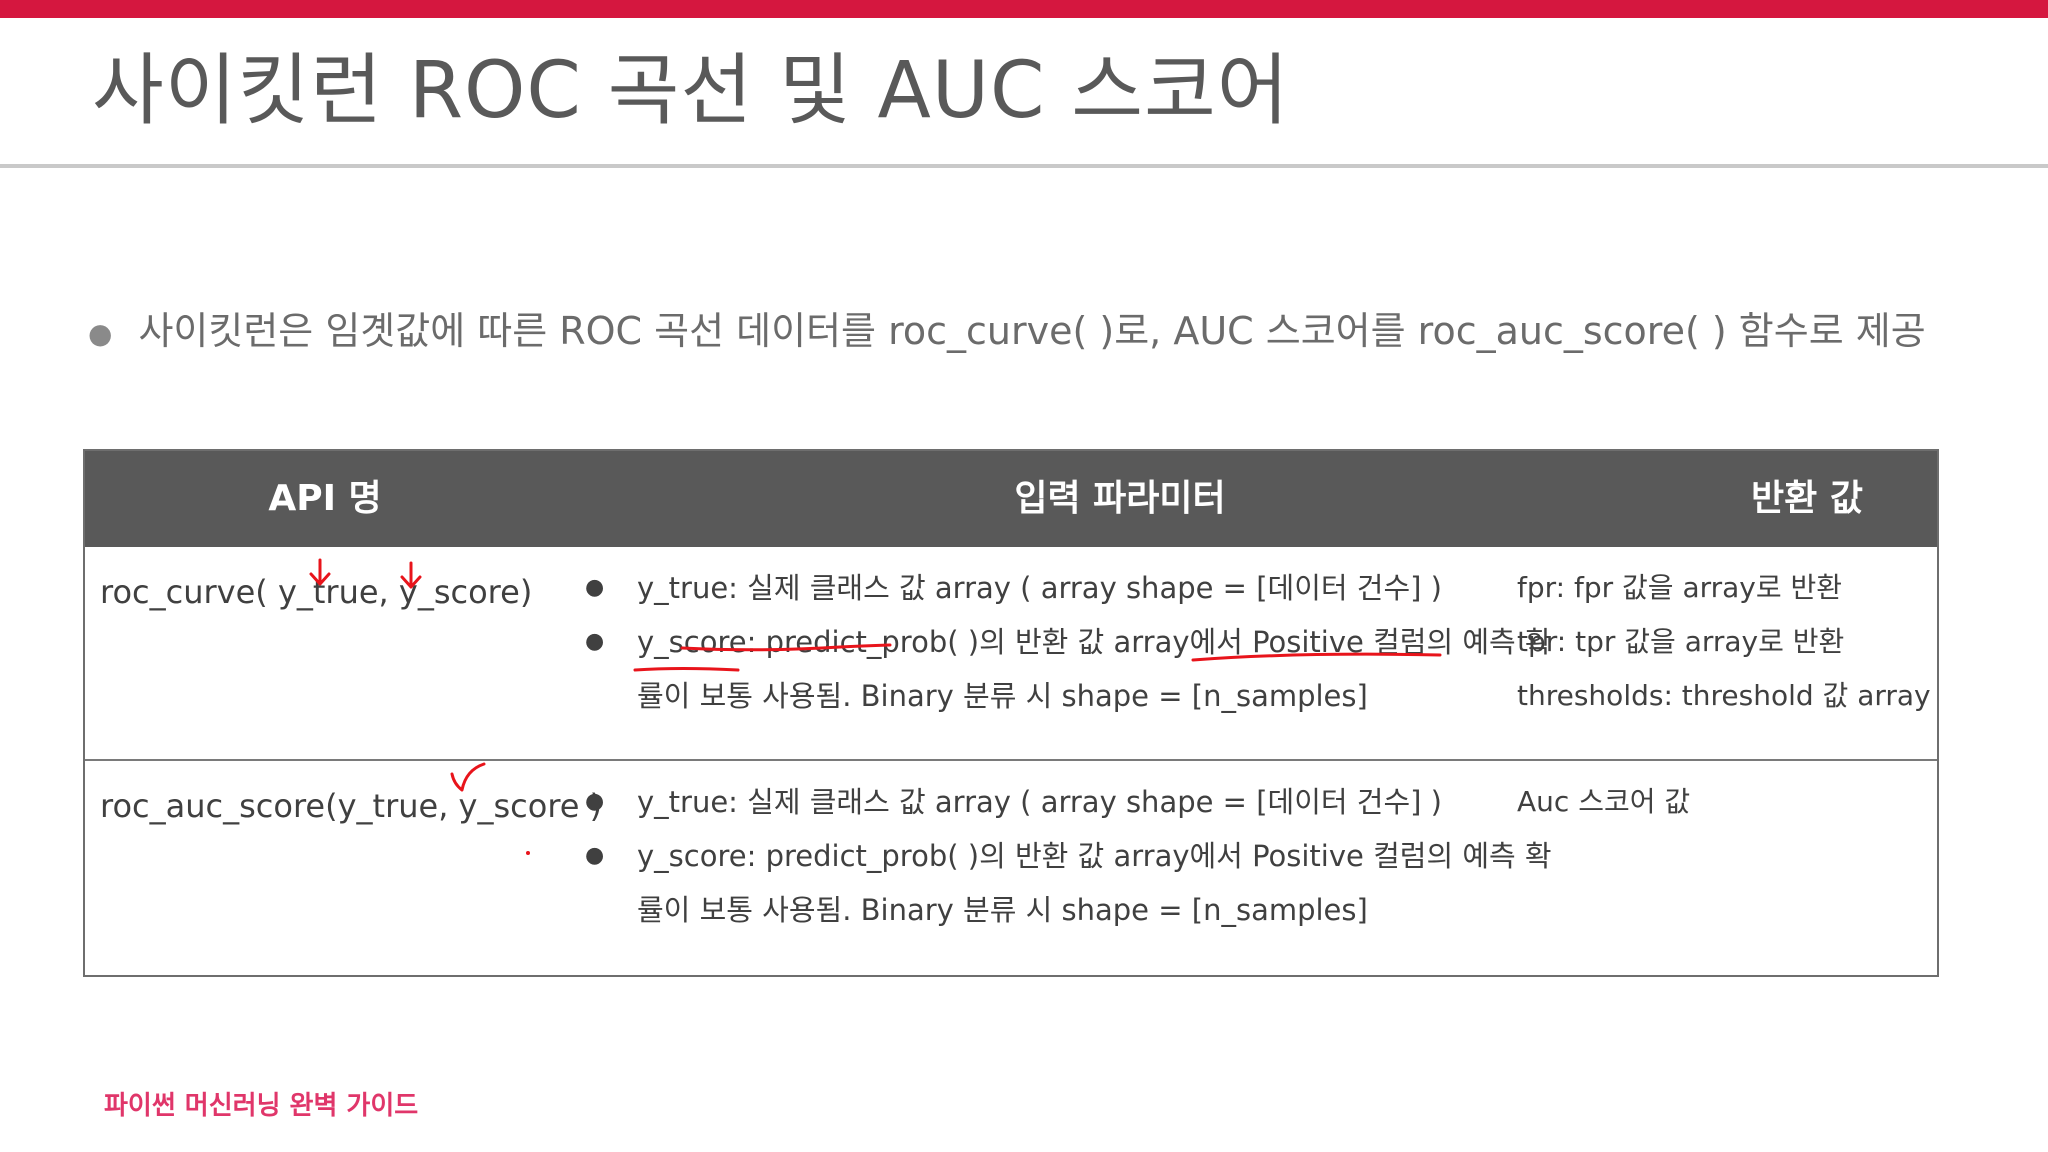 This screenshot has height=1152, width=2048. What do you see at coordinates (1024, 166) in the screenshot?
I see `title-divider` at bounding box center [1024, 166].